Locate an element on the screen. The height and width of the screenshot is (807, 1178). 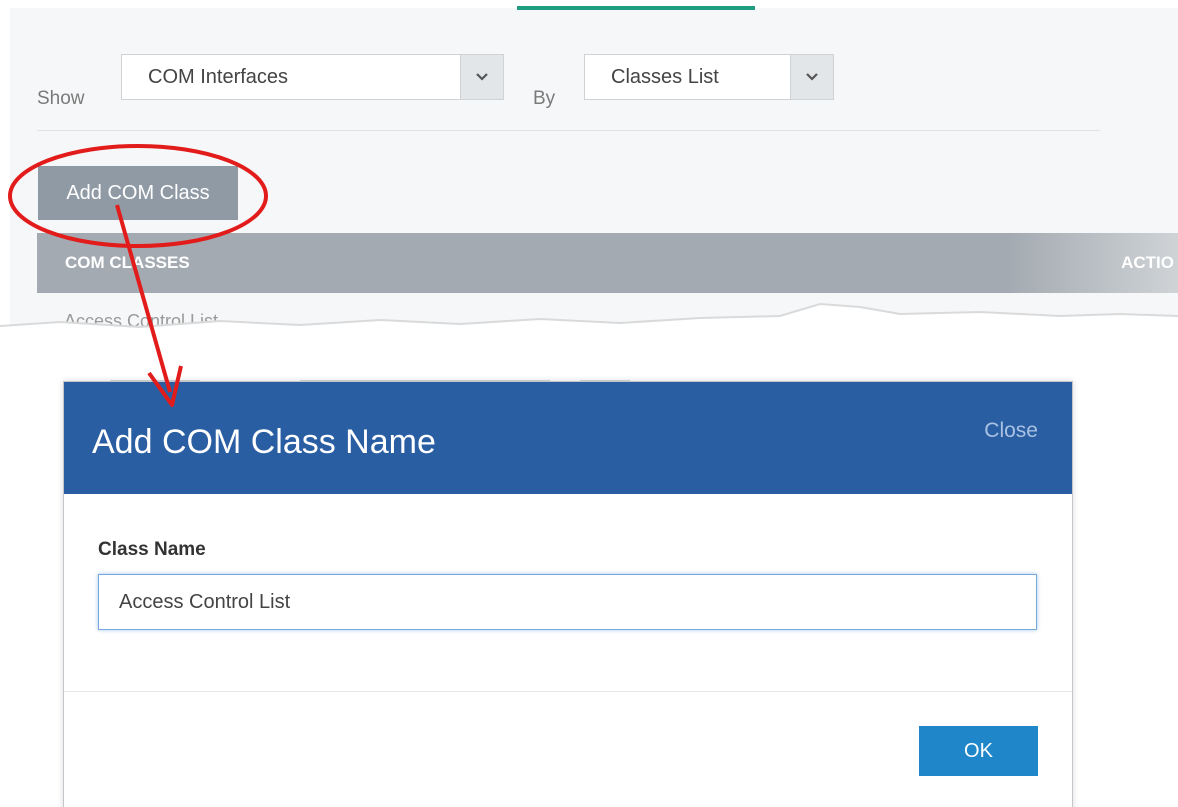
show-label: Show is located at coordinates (61, 98).